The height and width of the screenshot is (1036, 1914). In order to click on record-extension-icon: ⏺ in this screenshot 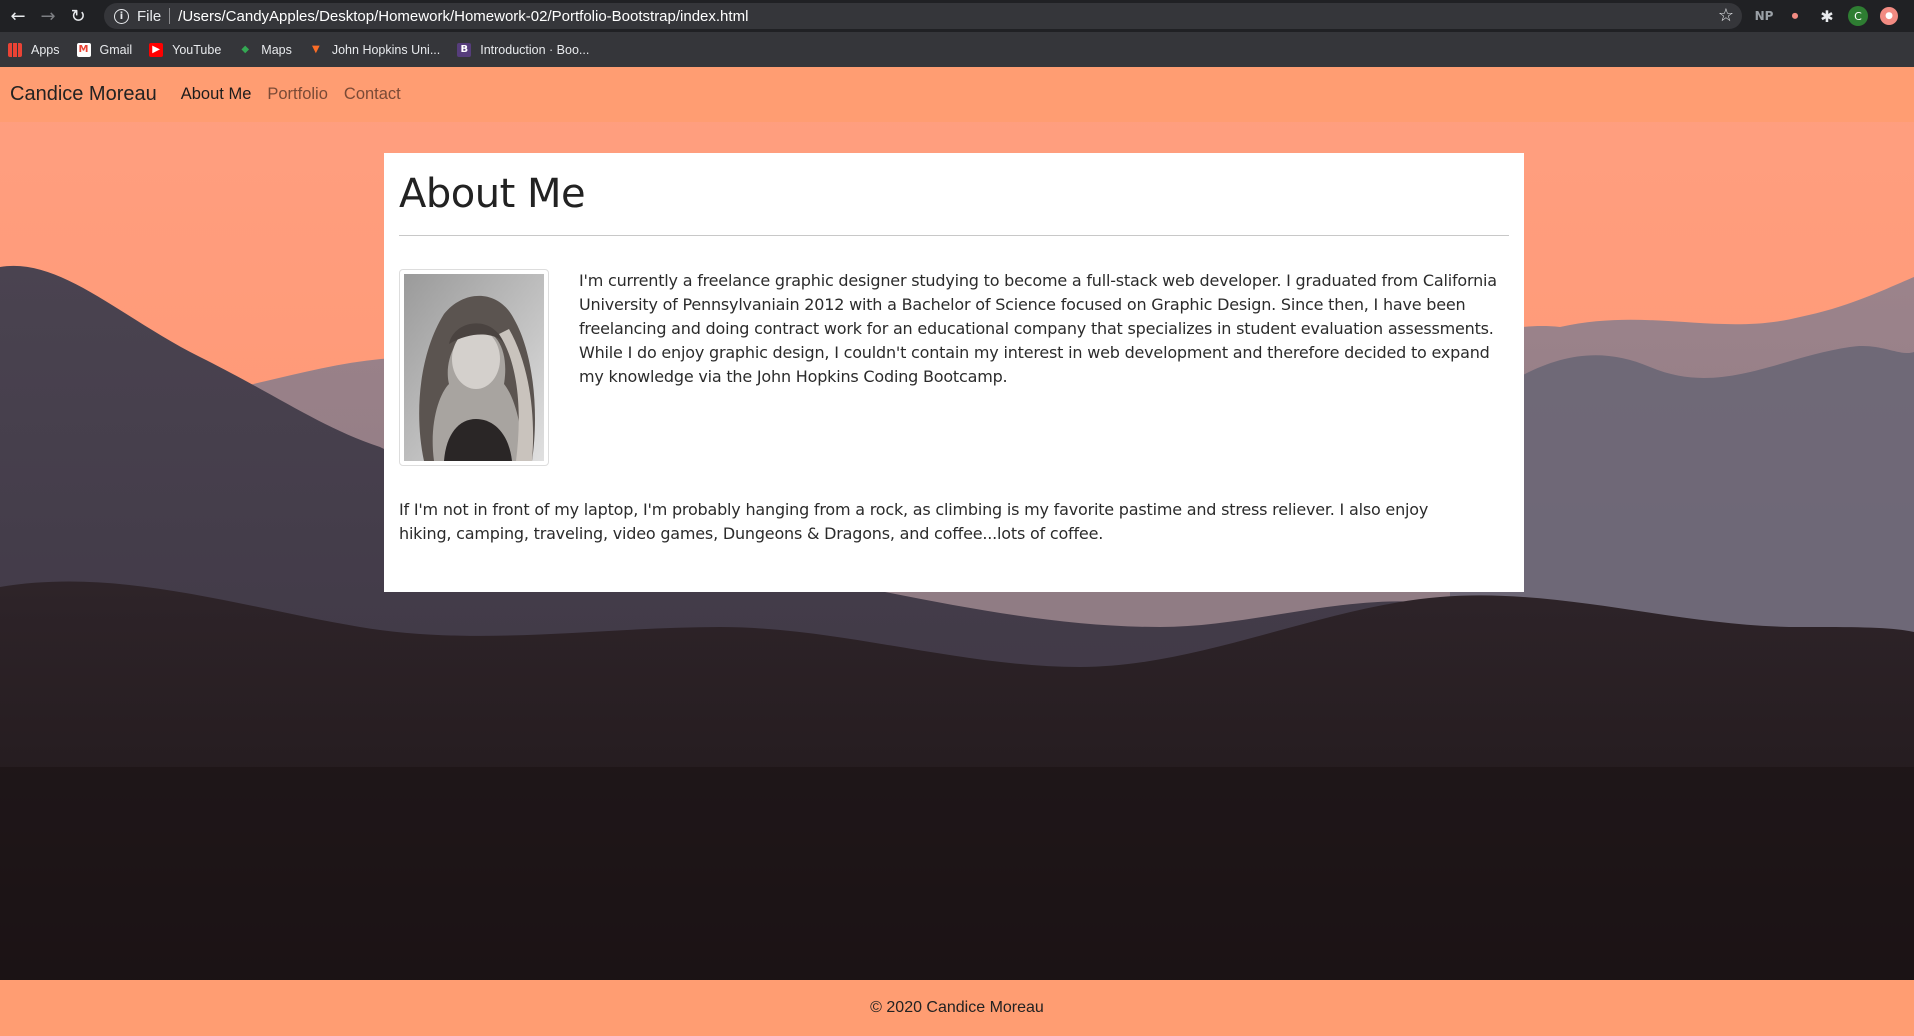, I will do `click(1795, 16)`.